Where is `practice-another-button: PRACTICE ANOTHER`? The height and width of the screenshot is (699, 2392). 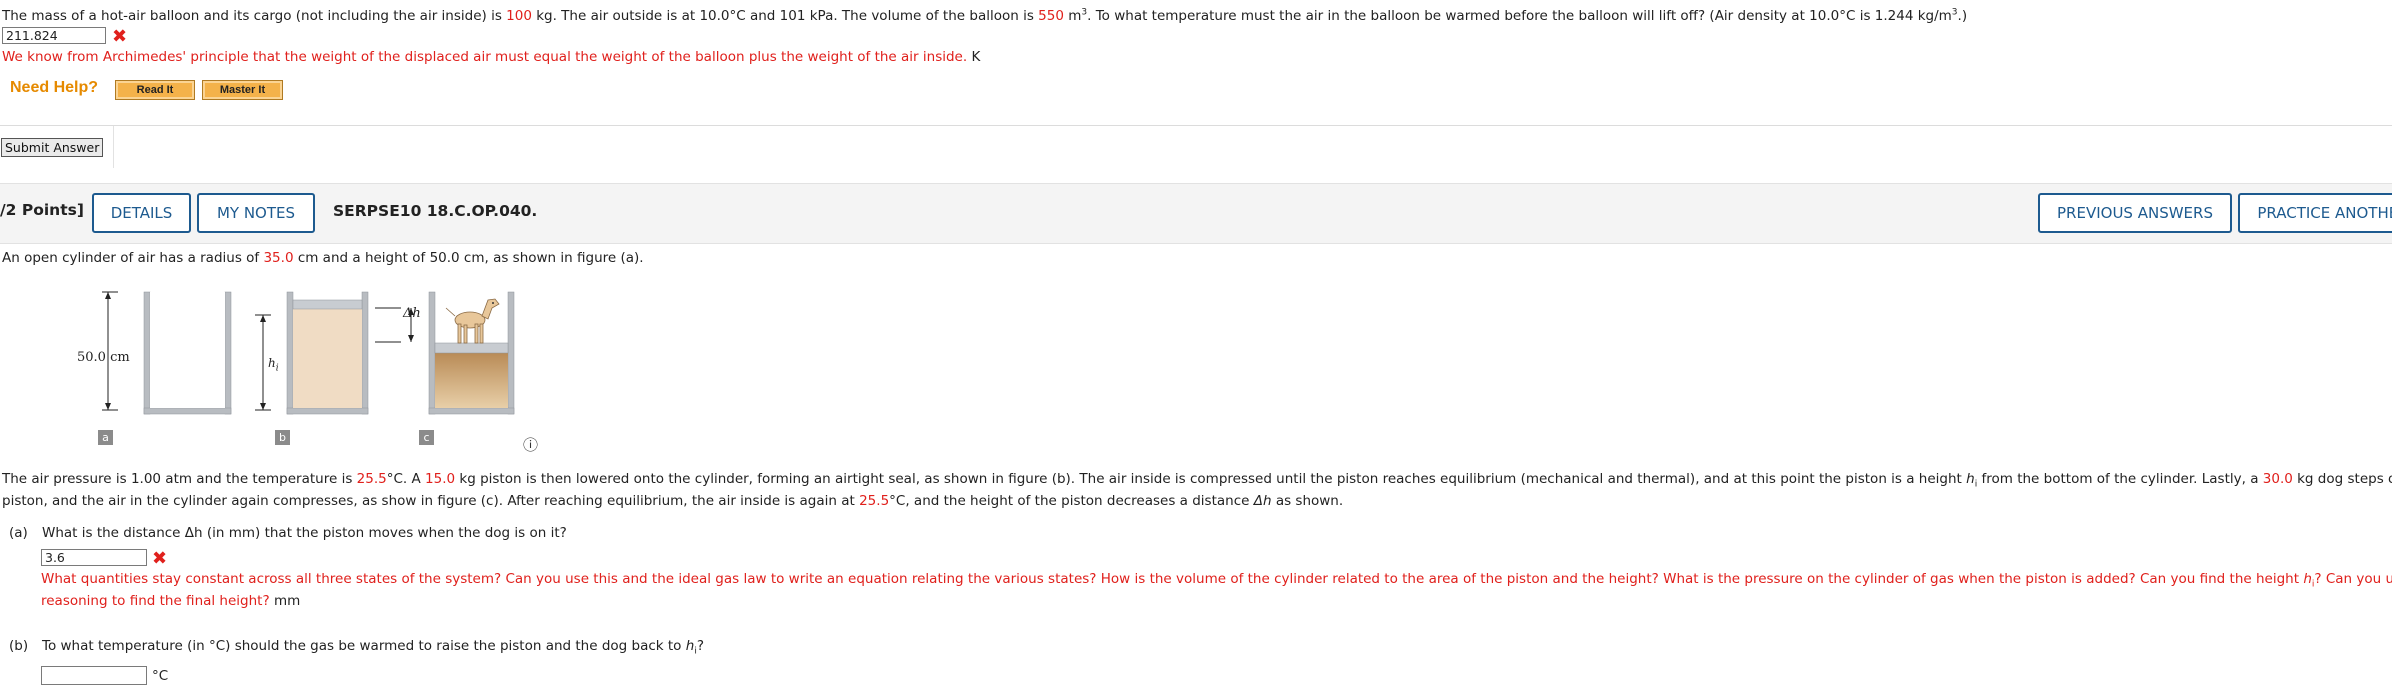
practice-another-button: PRACTICE ANOTHER is located at coordinates (2315, 213).